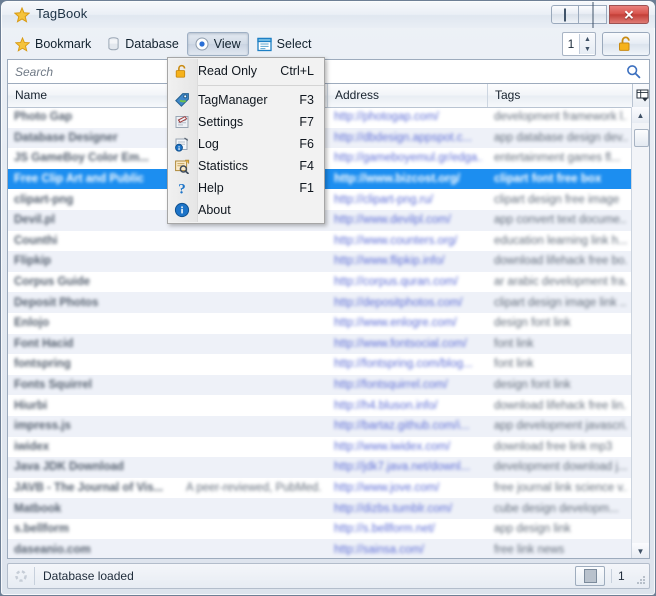  I want to click on menu-item-about: About, so click(246, 210).